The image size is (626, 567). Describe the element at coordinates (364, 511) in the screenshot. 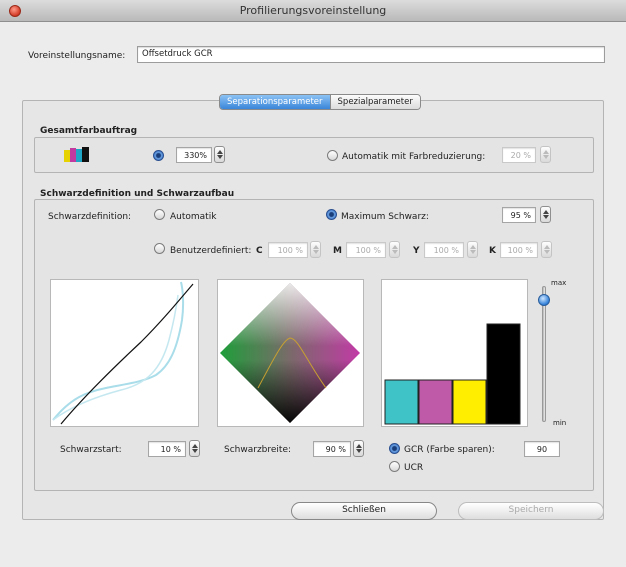

I see `close-button: Schließen` at that location.